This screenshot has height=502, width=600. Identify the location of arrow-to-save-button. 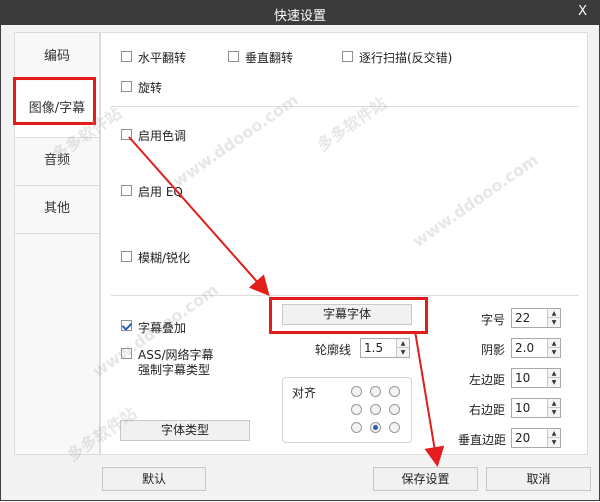
(429, 398).